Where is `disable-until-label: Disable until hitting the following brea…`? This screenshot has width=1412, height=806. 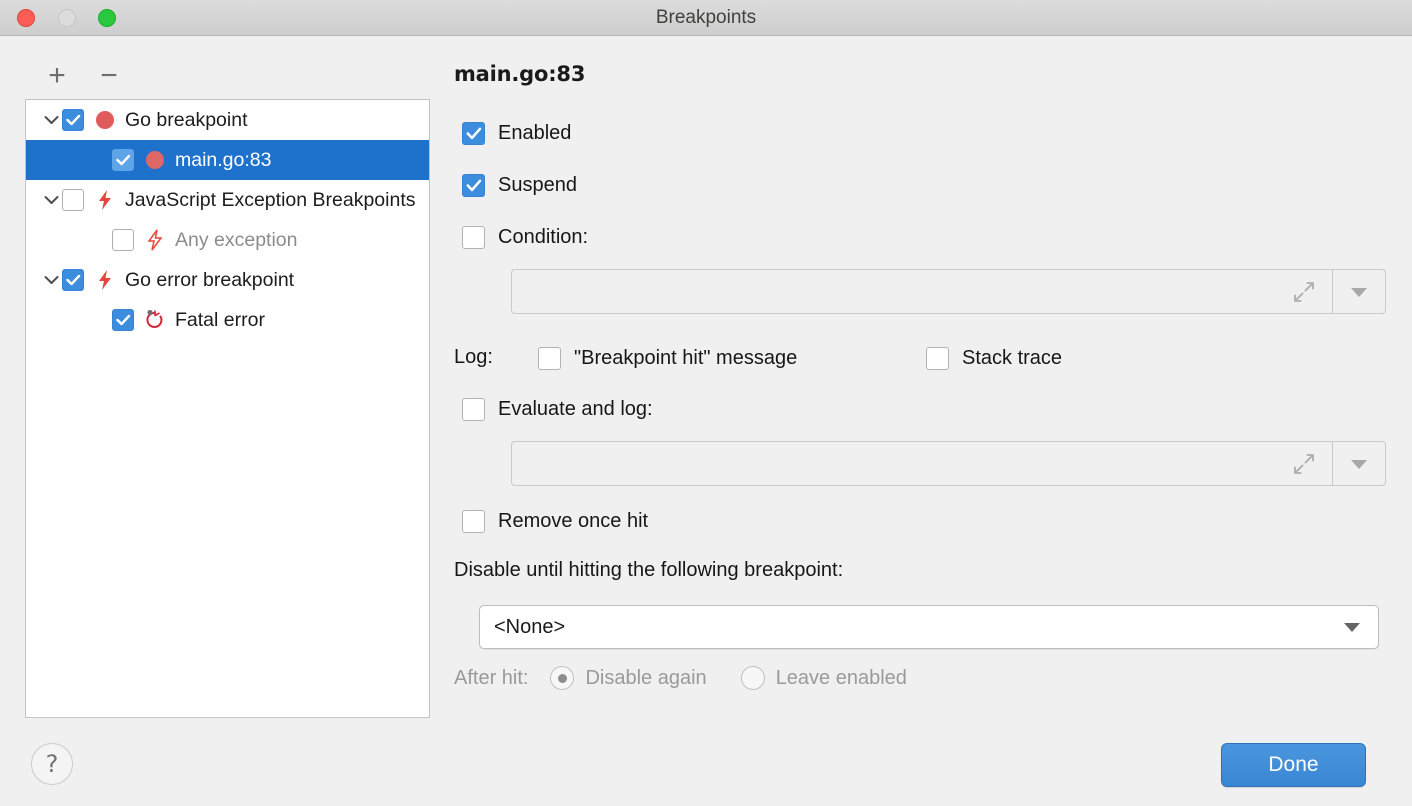
disable-until-label: Disable until hitting the following brea… is located at coordinates (649, 570).